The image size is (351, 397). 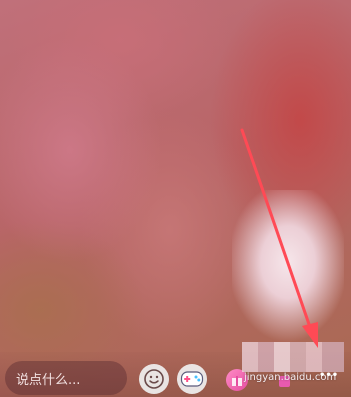 I want to click on gift-icon, so click(x=237, y=381).